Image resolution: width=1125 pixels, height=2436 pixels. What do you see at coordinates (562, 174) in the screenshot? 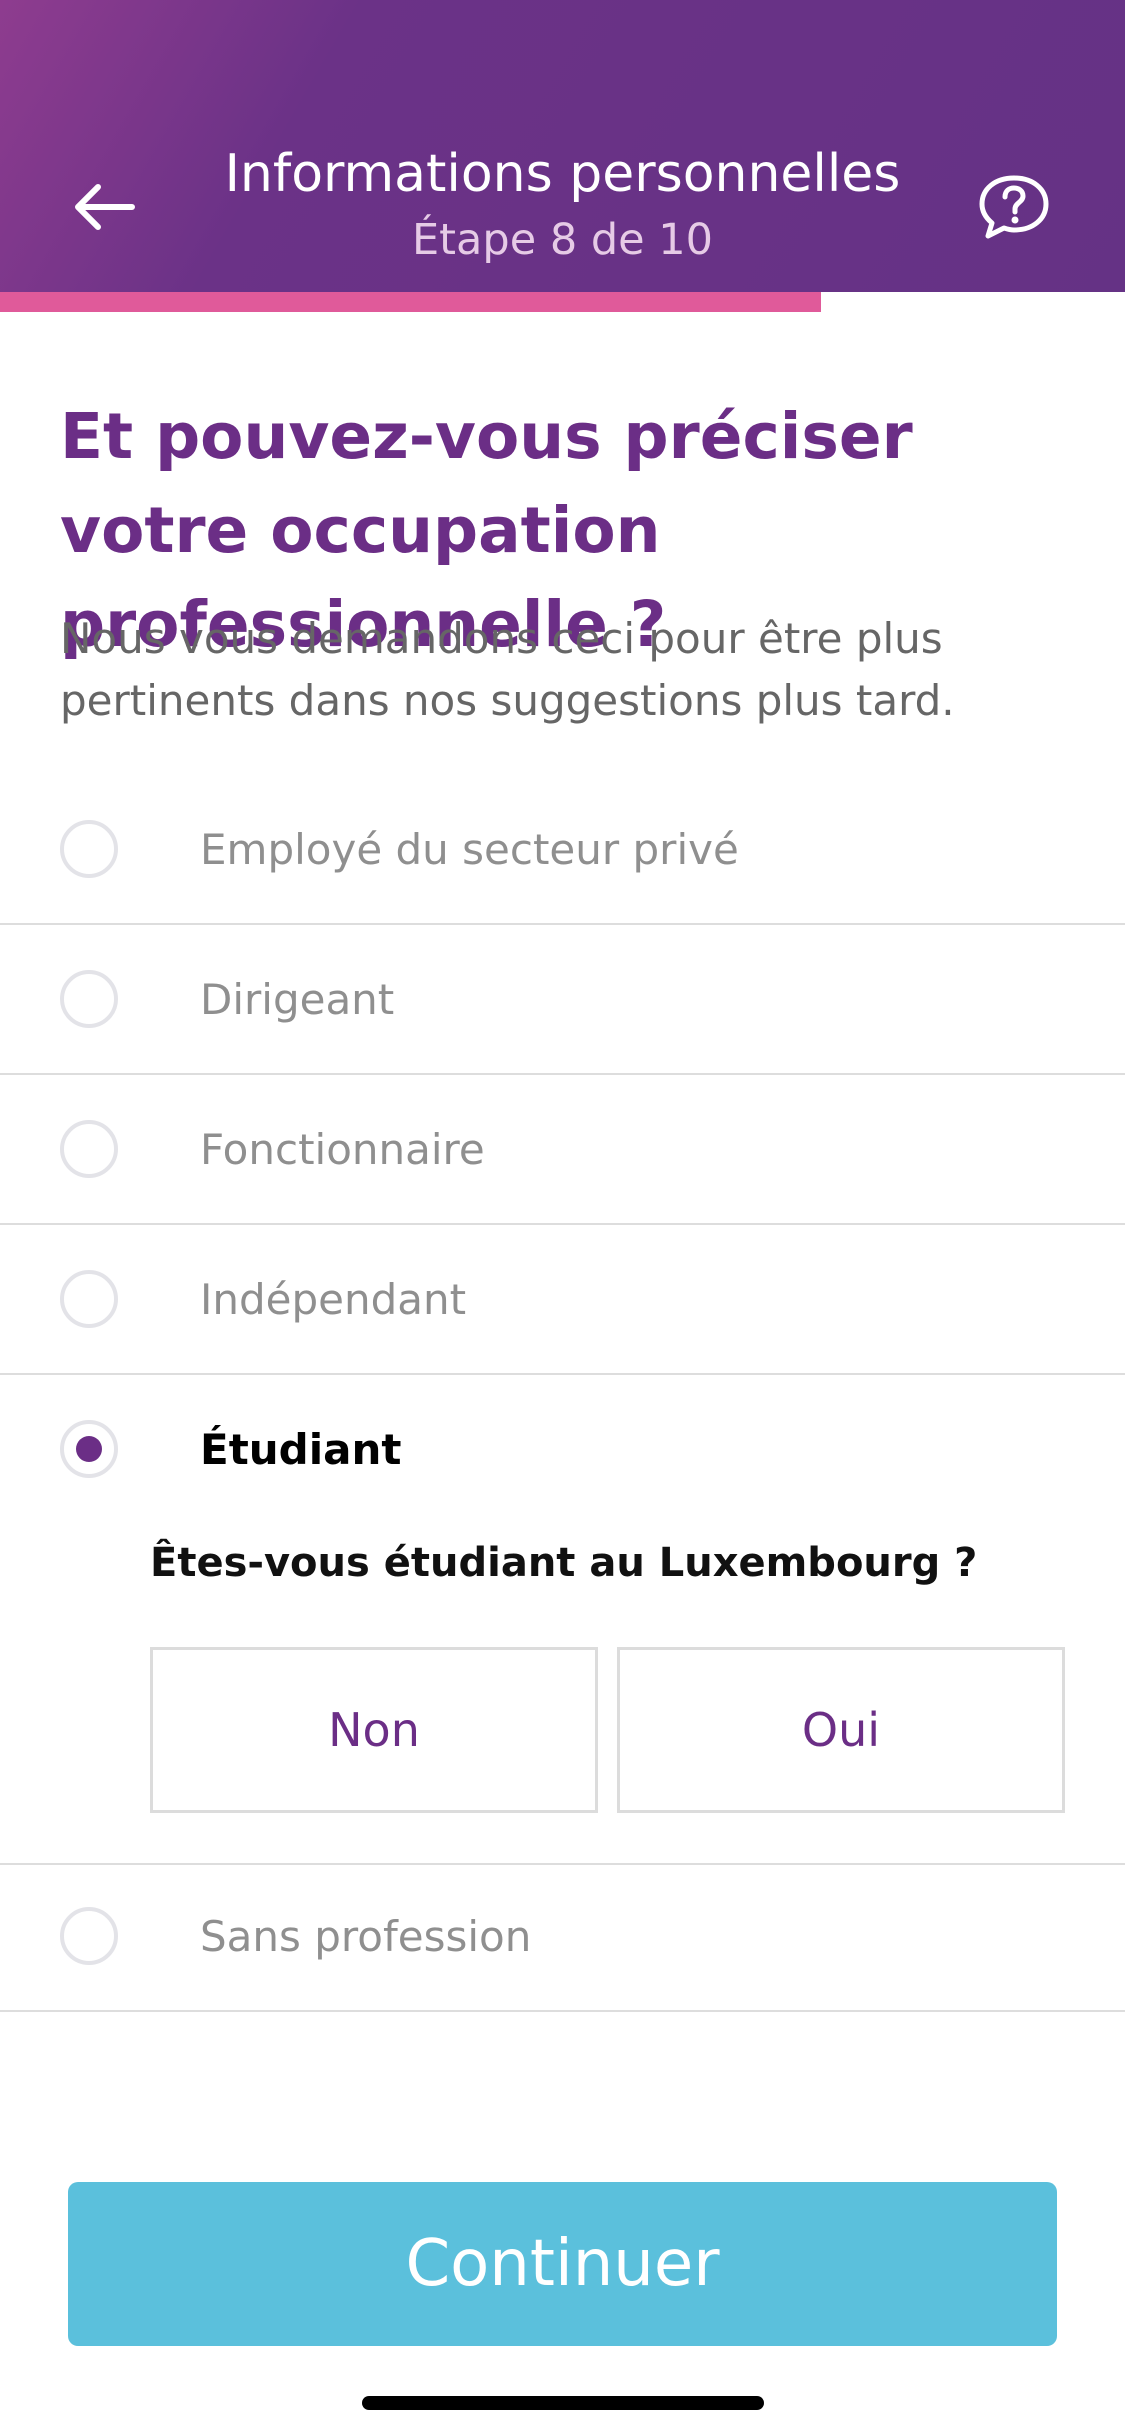
I see `page-title: Informations personnelles` at bounding box center [562, 174].